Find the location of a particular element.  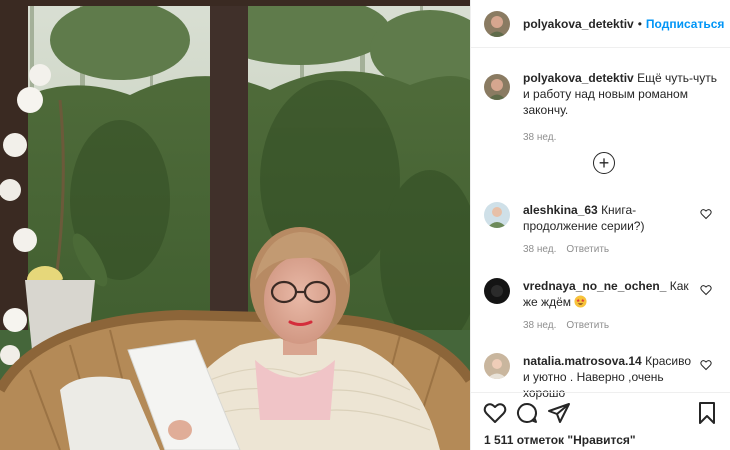

post-header: polyakova_detektiv • Подписаться is located at coordinates (600, 24).